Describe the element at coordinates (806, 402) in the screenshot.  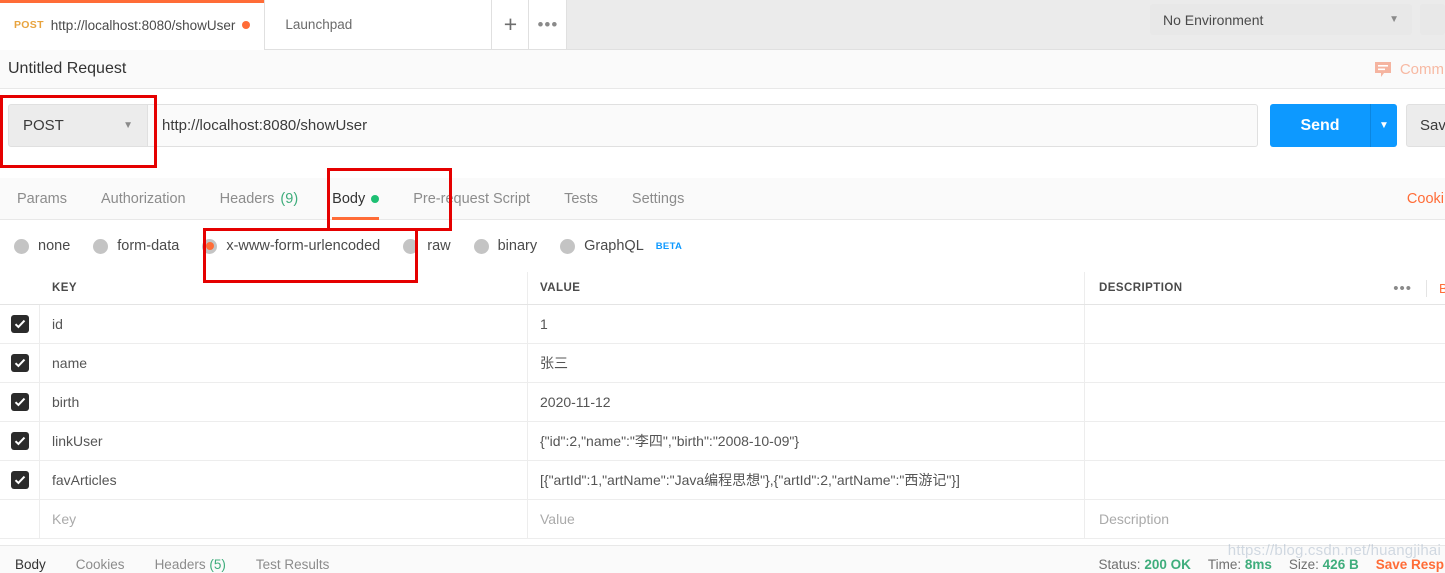
I see `row-value-cell: 2020-11-12` at that location.